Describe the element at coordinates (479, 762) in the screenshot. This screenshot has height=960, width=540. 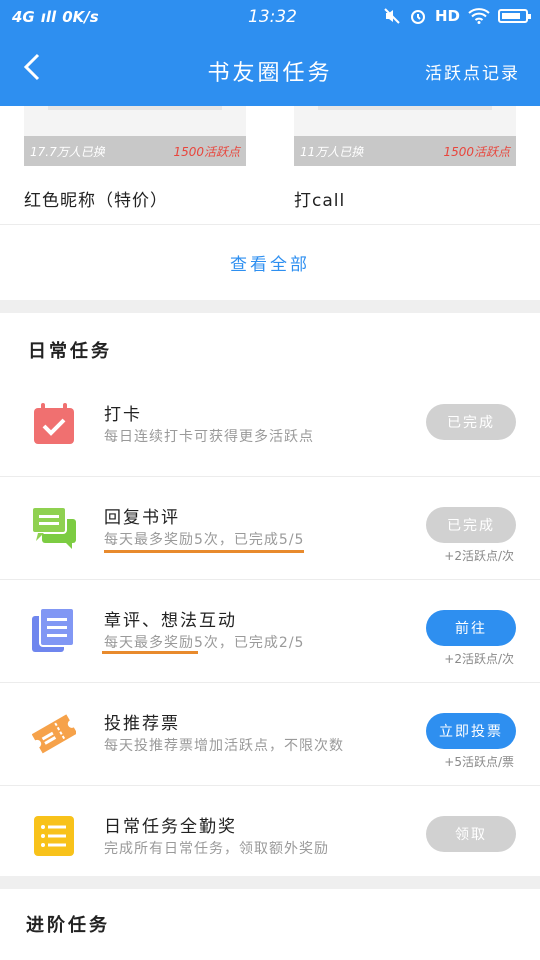
I see `task-reward-note: +5活跃点/票` at that location.